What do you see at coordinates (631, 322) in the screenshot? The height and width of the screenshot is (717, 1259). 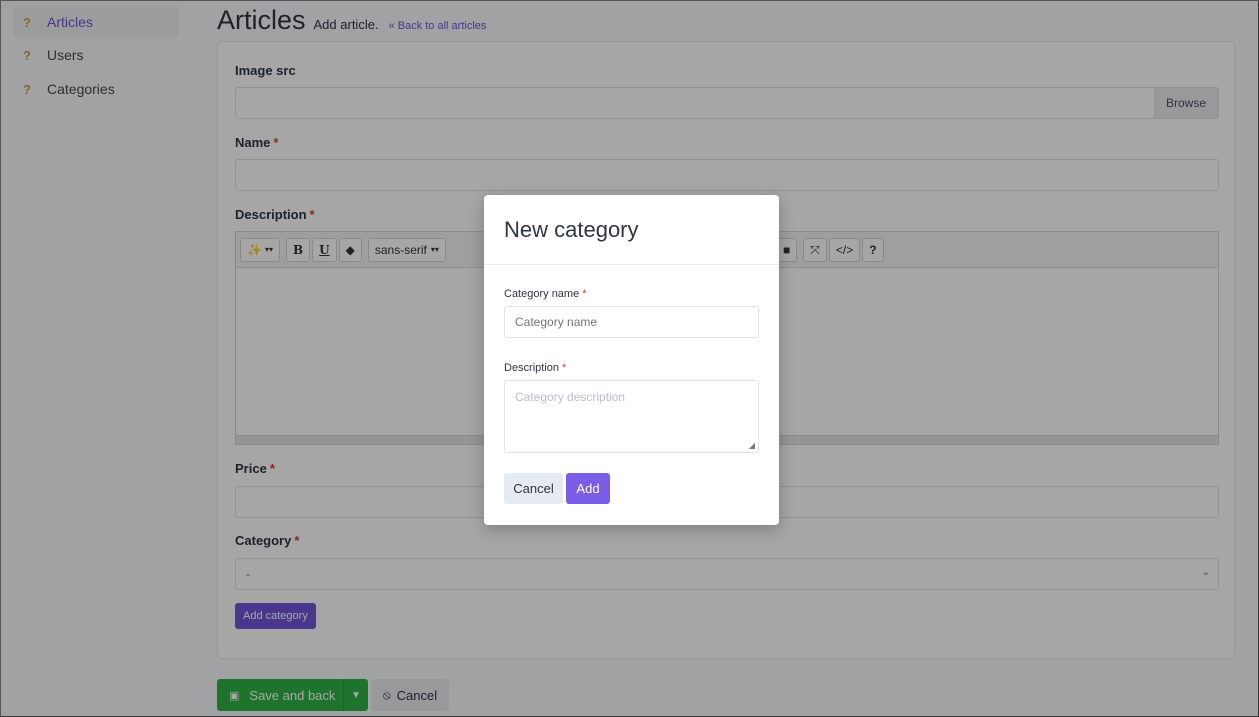 I see `category-name-input` at bounding box center [631, 322].